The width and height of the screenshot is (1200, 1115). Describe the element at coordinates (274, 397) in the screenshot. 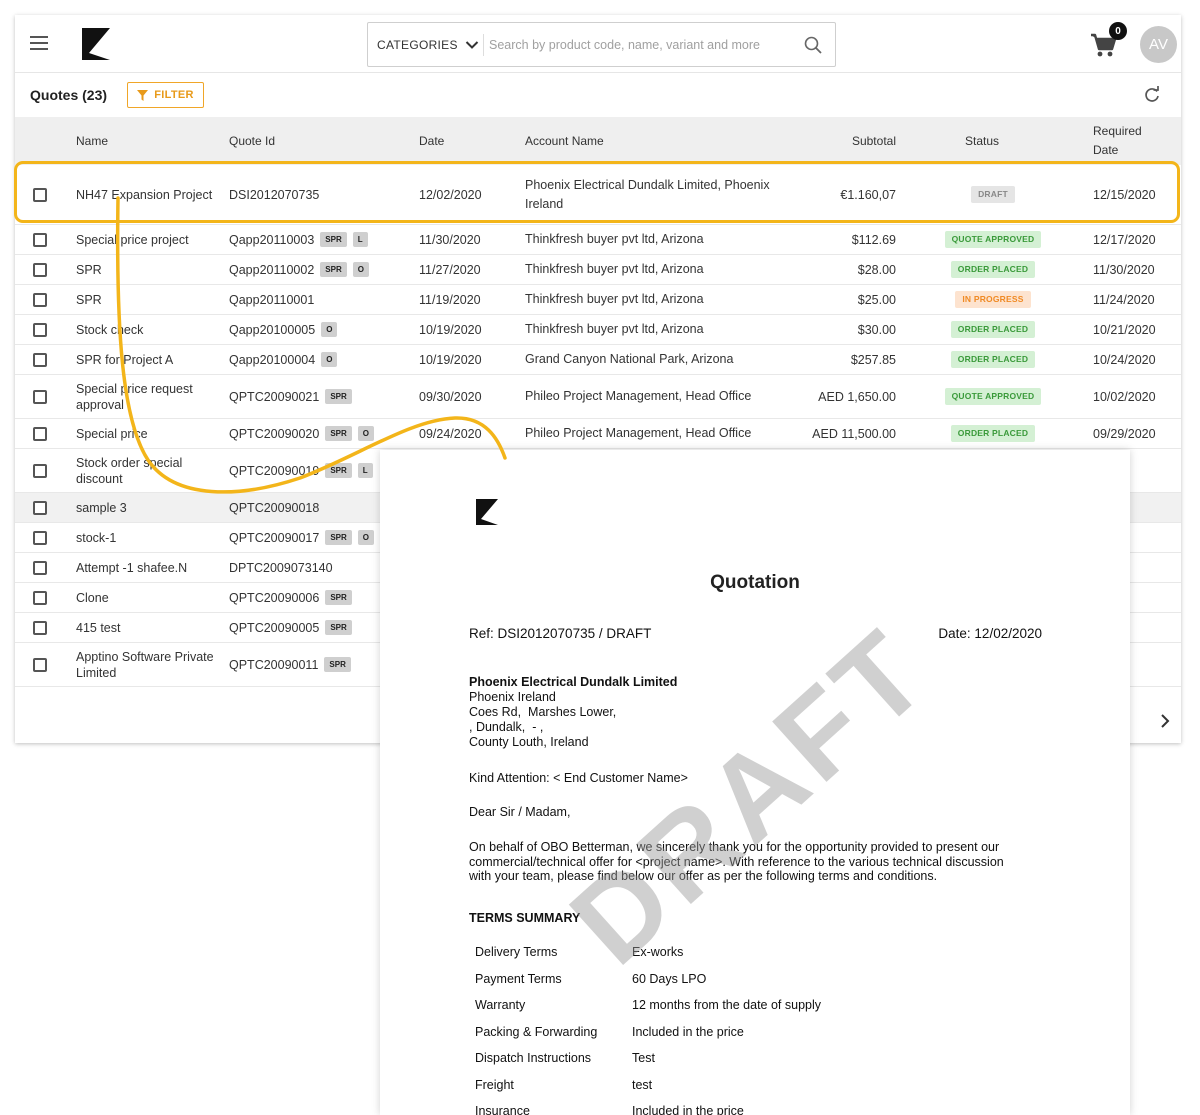

I see `quote-id: QPTC20090021` at that location.